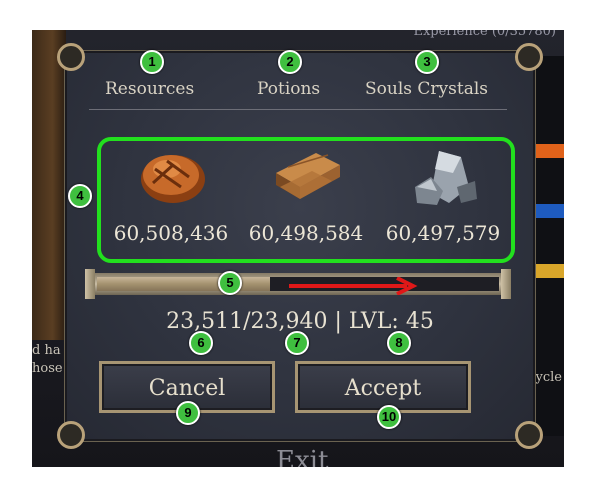  Describe the element at coordinates (389, 417) in the screenshot. I see `annotation-badge: 10` at that location.